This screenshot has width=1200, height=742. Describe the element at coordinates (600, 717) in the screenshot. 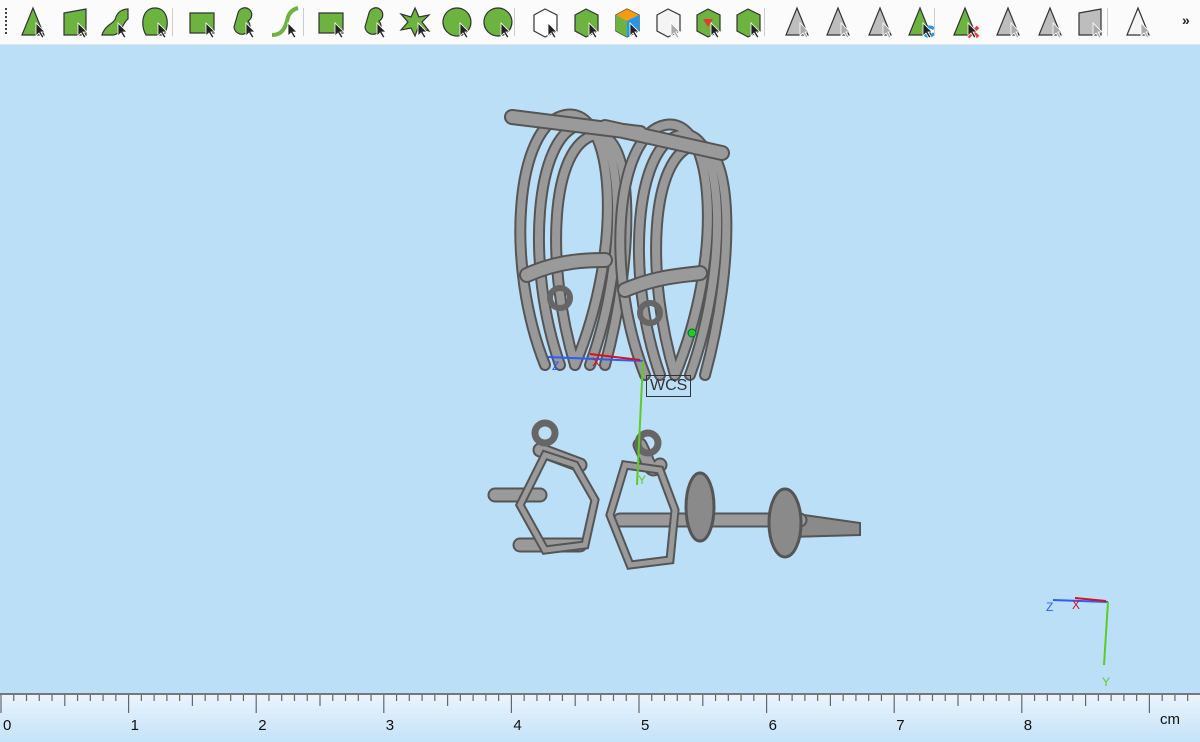

I see `ruler: 0 1 2 3 4 5 6 7 8 cm` at that location.